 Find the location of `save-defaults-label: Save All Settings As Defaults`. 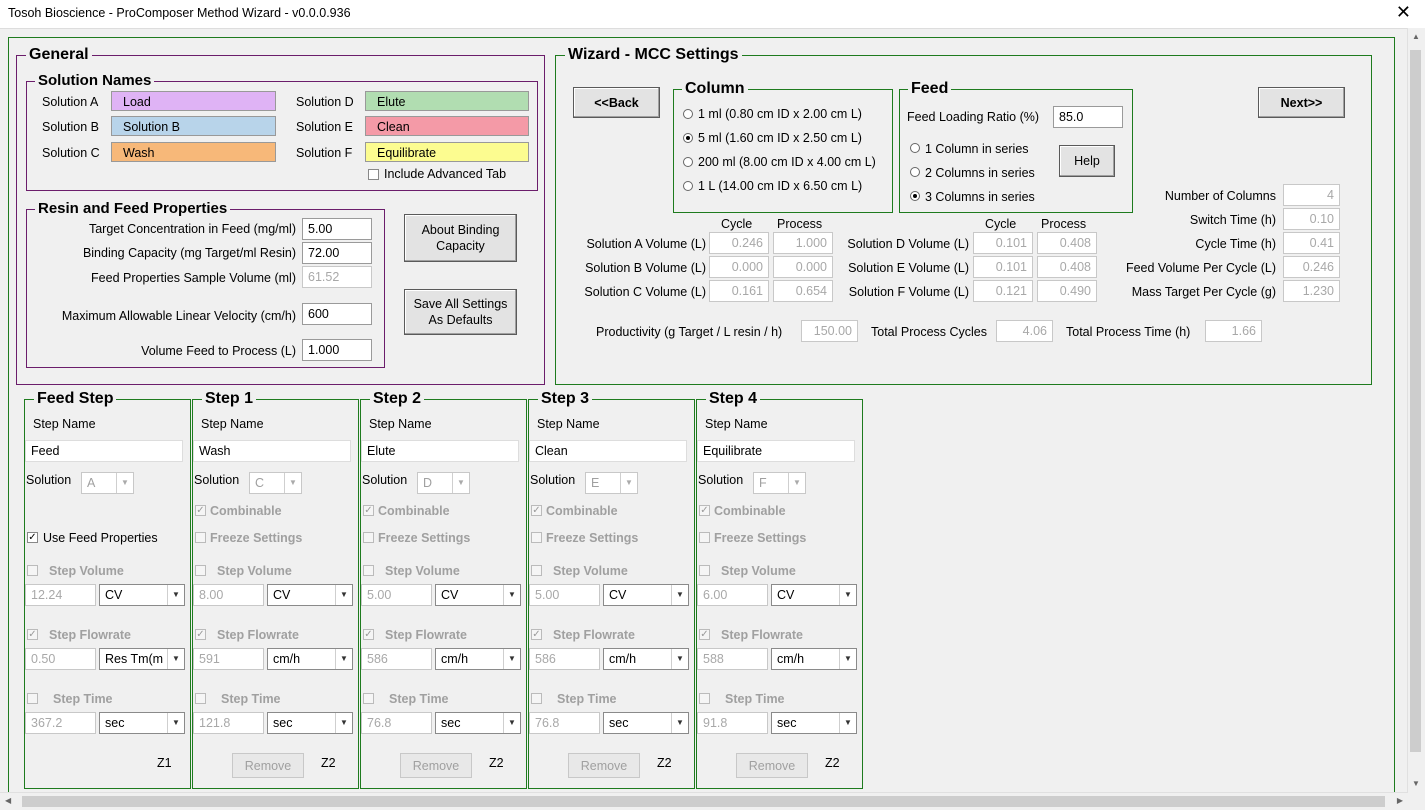

save-defaults-label: Save All Settings As Defaults is located at coordinates (460, 312).